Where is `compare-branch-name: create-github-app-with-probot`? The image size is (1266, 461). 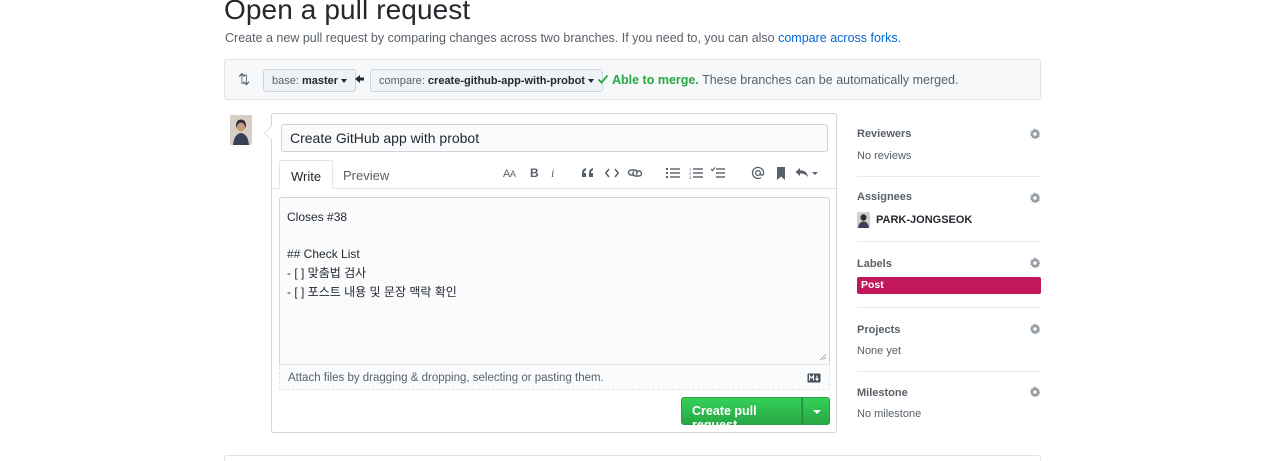
compare-branch-name: create-github-app-with-probot is located at coordinates (506, 81).